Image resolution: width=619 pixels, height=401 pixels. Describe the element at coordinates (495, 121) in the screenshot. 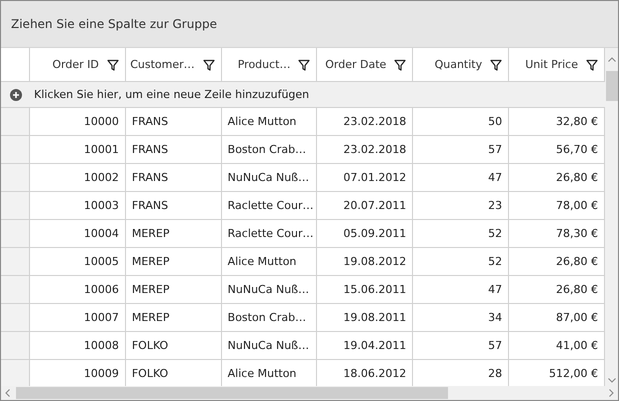

I see `table-cell: 50` at that location.